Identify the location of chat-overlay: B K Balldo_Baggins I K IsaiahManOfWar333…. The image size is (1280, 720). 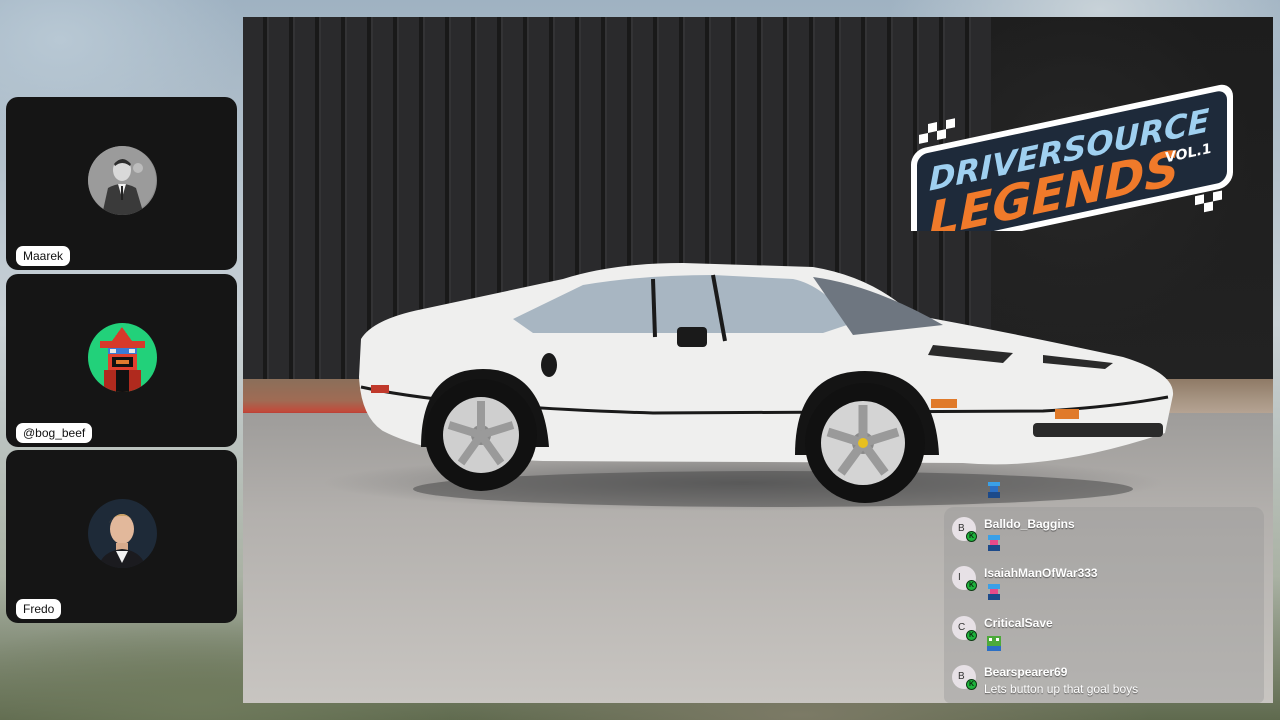
(1104, 605).